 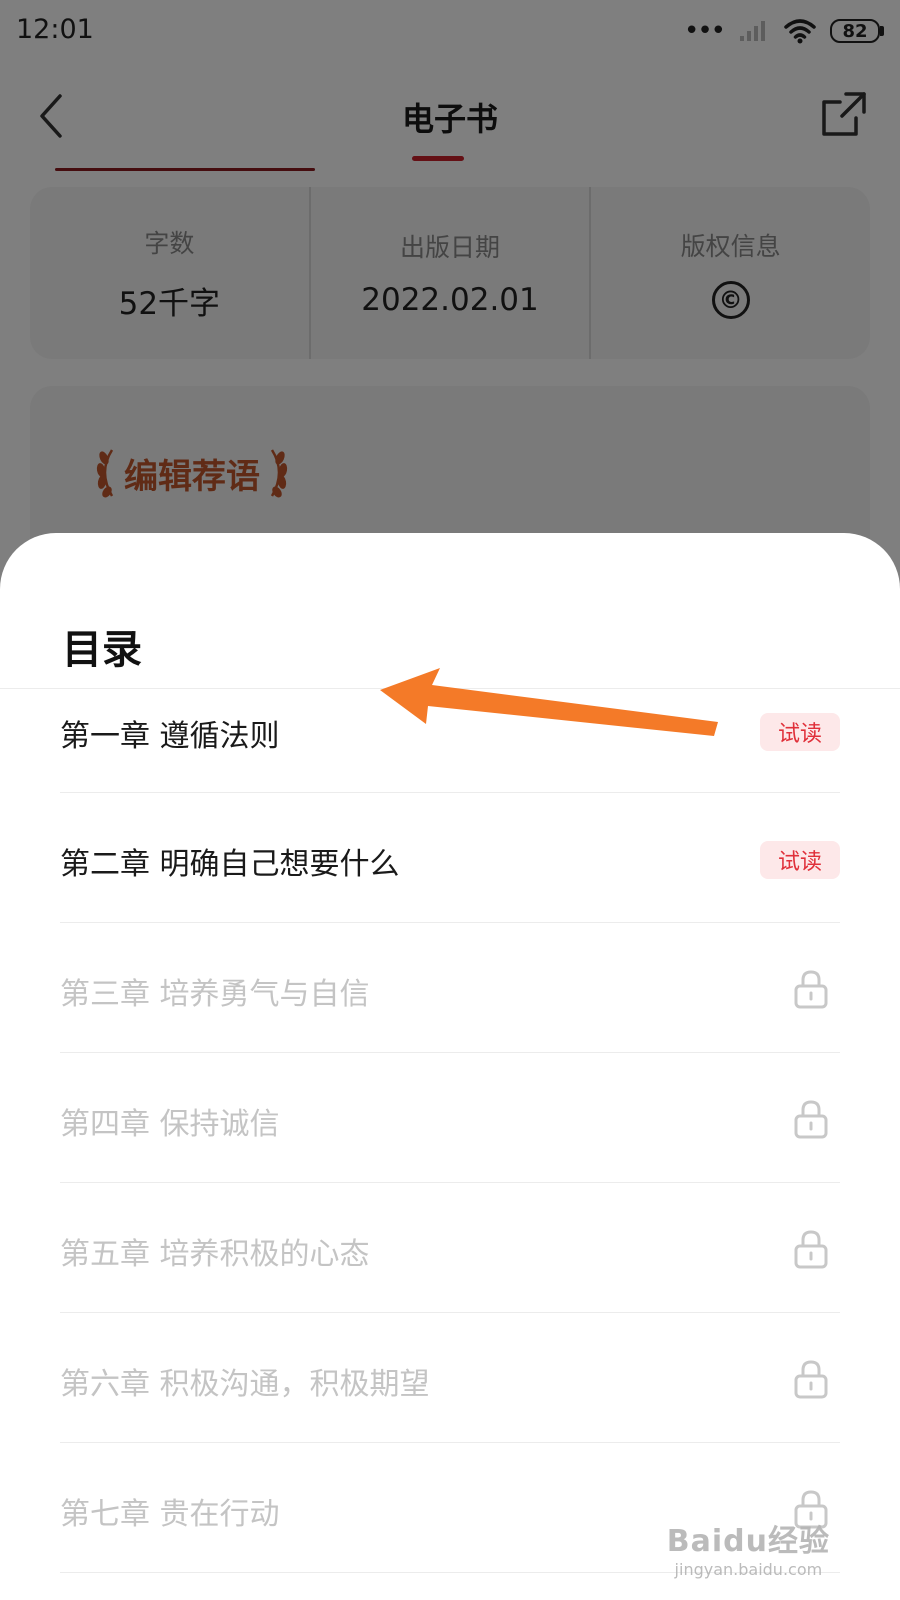 I want to click on baidu-watermark: Baidu经验 jingyan.baidu.com, so click(x=748, y=1547).